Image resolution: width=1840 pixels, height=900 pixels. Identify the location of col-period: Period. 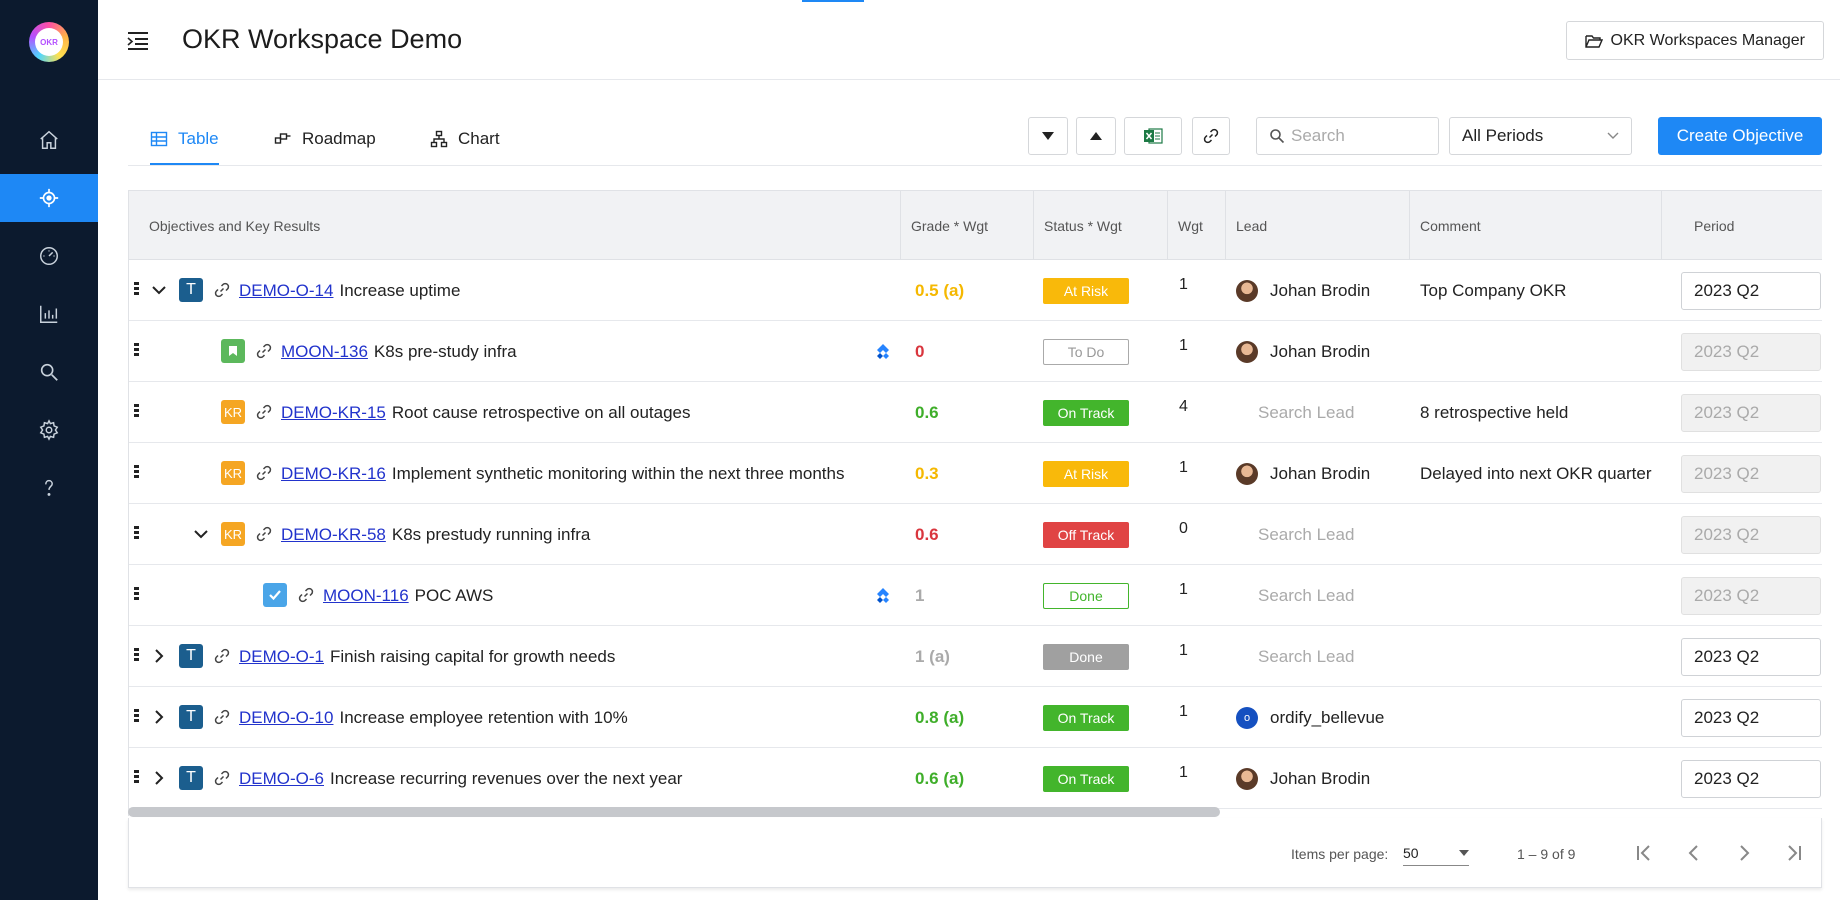
(1742, 225).